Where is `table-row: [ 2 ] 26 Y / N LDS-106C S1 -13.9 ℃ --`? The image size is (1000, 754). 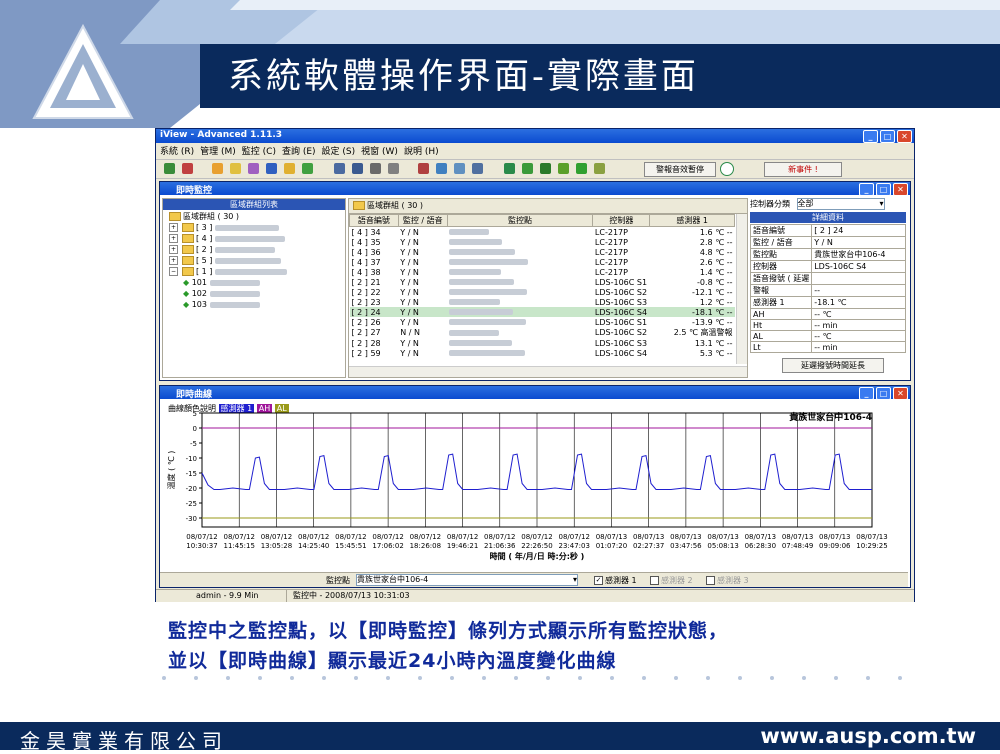
table-row: [ 2 ] 26 Y / N LDS-106C S1 -13.9 ℃ -- is located at coordinates (542, 322).